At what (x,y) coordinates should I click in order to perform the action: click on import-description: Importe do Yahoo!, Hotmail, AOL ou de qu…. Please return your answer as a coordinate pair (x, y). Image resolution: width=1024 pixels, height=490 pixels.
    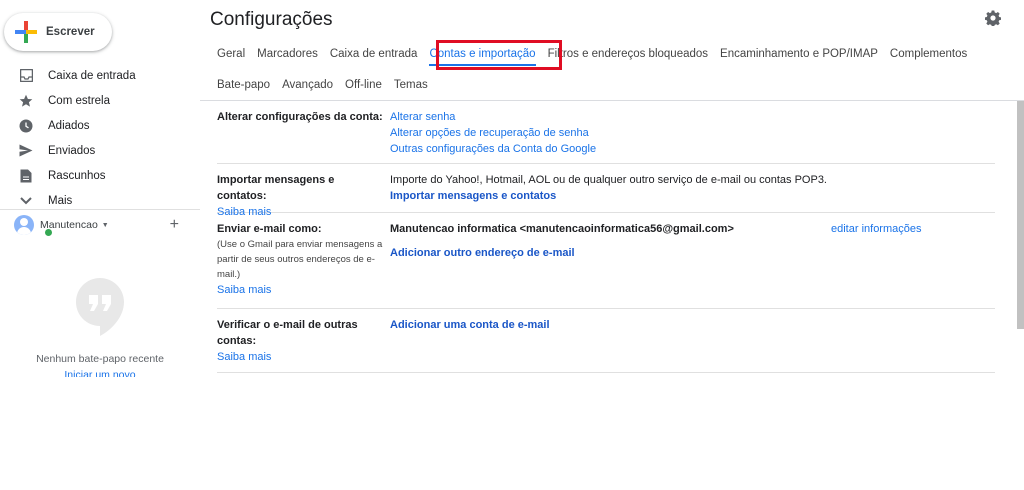
    Looking at the image, I should click on (608, 180).